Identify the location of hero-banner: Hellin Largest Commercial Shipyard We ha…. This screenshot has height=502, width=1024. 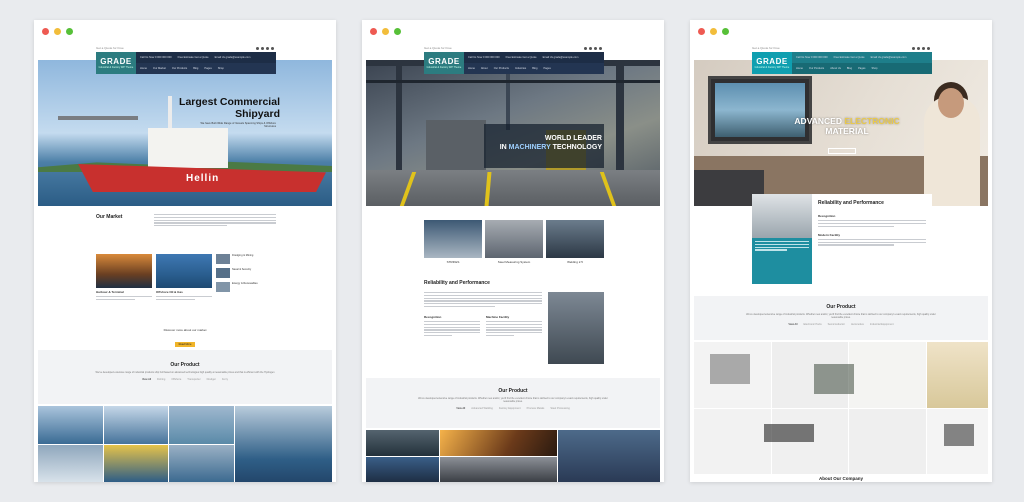
(185, 133).